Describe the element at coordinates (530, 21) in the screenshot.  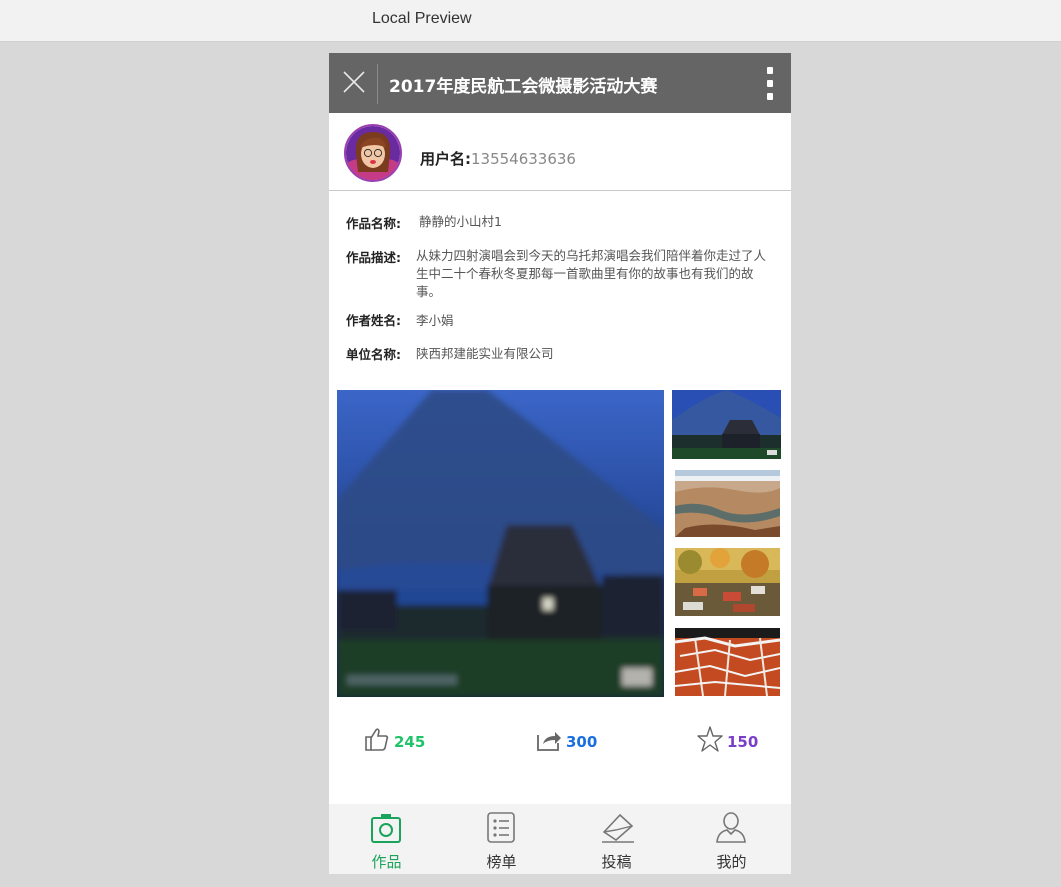
I see `browser-bar: Local Preview` at that location.